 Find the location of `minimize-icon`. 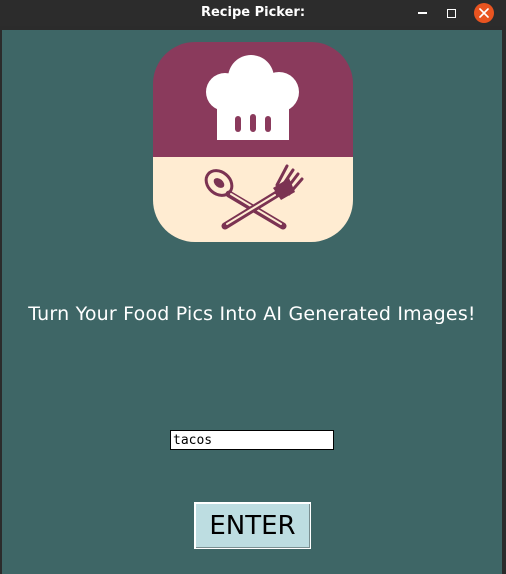

minimize-icon is located at coordinates (422, 13).